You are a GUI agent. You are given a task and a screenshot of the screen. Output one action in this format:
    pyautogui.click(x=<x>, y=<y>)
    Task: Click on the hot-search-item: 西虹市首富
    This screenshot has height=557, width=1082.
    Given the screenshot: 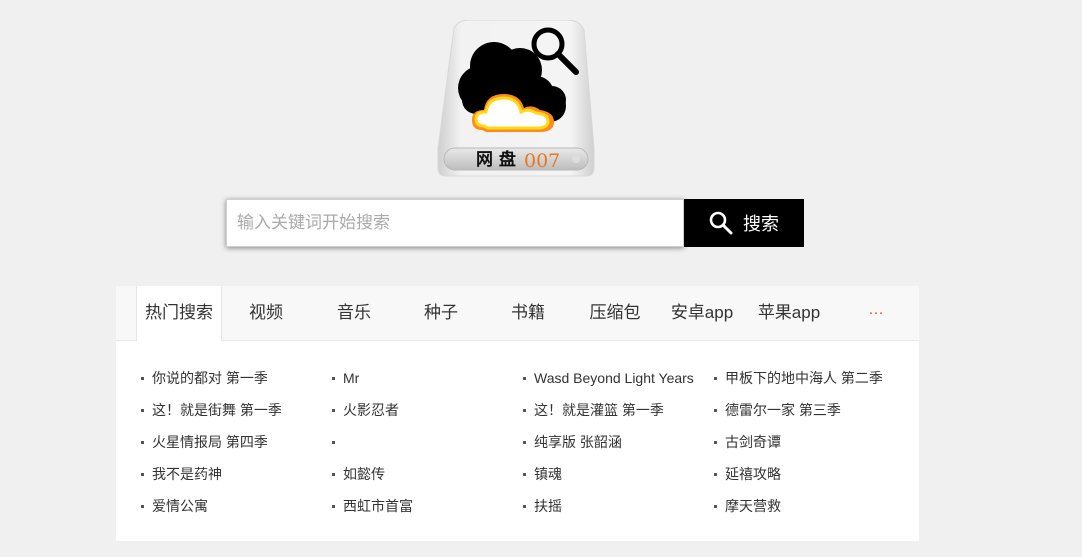 What is the action you would take?
    pyautogui.click(x=372, y=506)
    